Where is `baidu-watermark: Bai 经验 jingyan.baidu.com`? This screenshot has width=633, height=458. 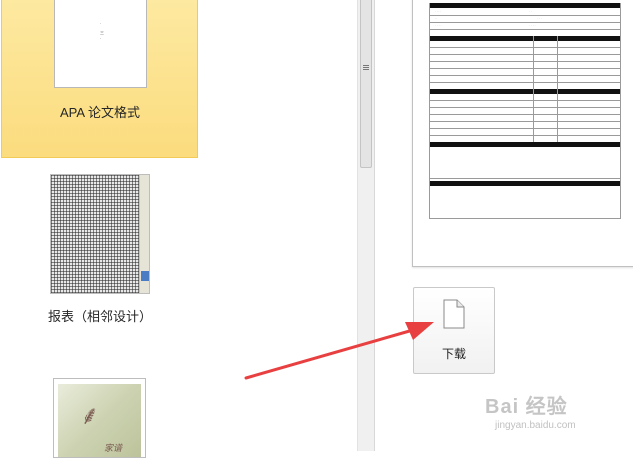 baidu-watermark: Bai 经验 jingyan.baidu.com is located at coordinates (559, 415).